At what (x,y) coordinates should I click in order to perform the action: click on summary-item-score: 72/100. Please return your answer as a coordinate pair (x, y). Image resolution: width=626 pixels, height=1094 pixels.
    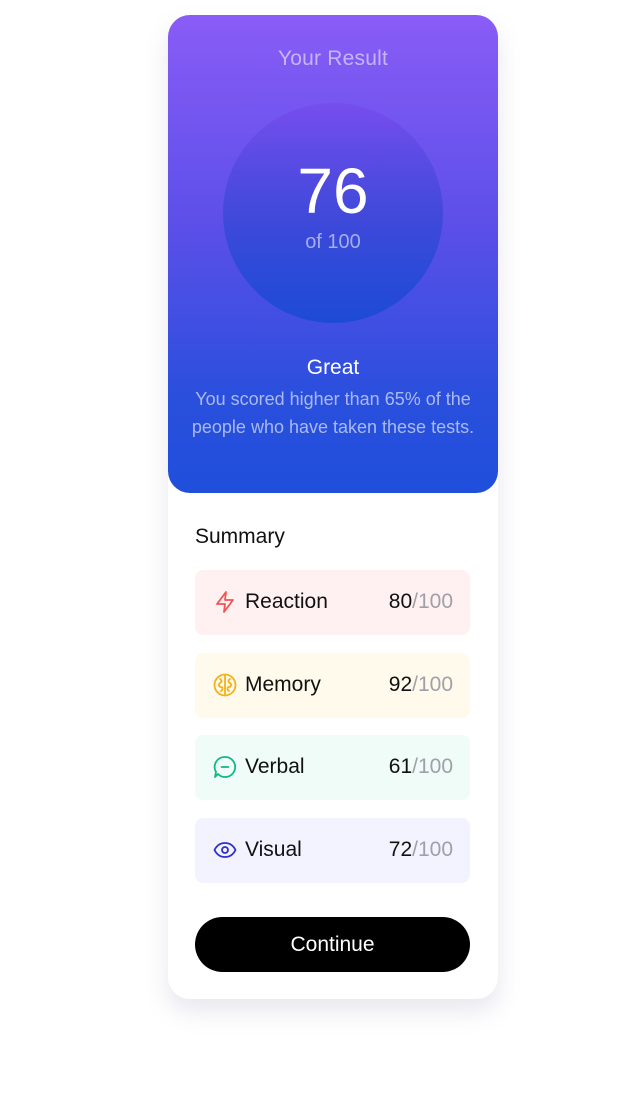
    Looking at the image, I should click on (420, 849).